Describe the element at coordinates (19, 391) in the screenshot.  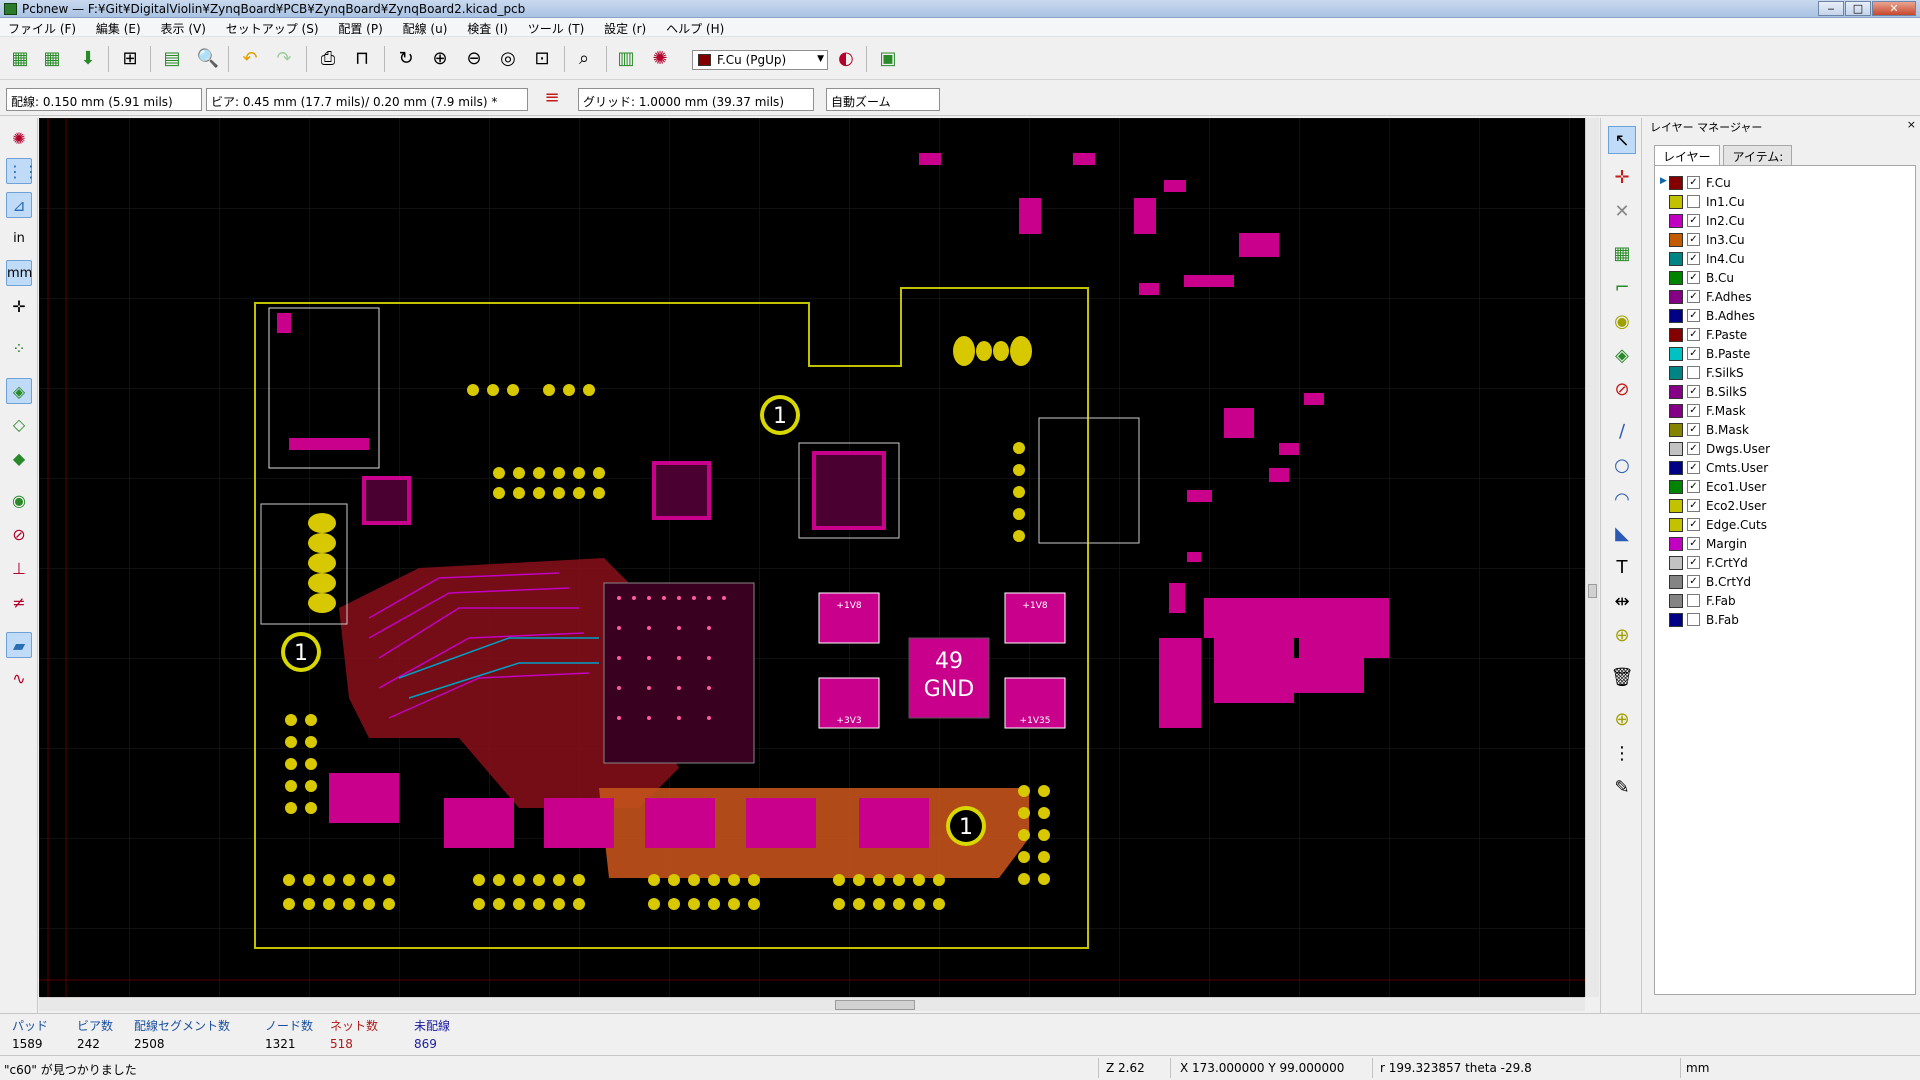
I see `zone-fill-icon: ◈` at that location.